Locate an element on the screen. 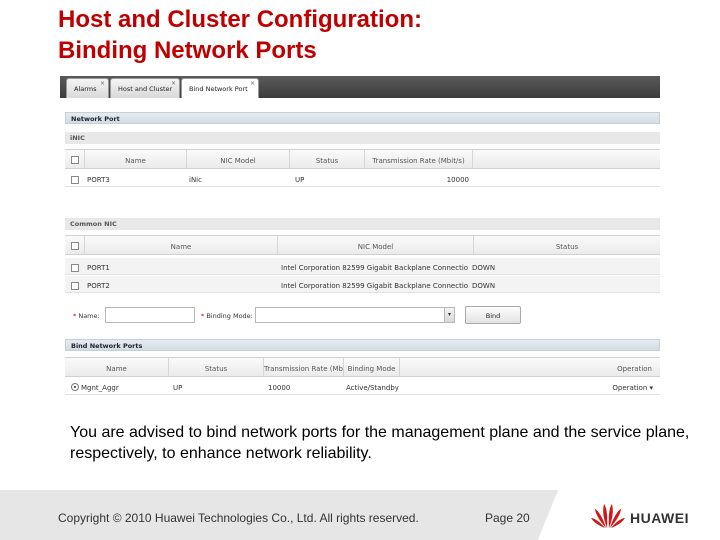  column-header-rate: Transmission Rate (Mbit/s) is located at coordinates (419, 159).